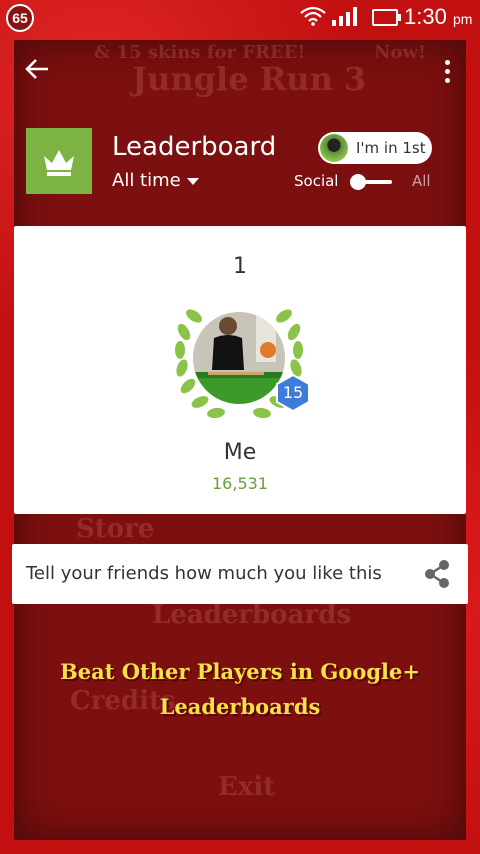 The height and width of the screenshot is (854, 480). What do you see at coordinates (425, 16) in the screenshot?
I see `clock-time: 1:30` at bounding box center [425, 16].